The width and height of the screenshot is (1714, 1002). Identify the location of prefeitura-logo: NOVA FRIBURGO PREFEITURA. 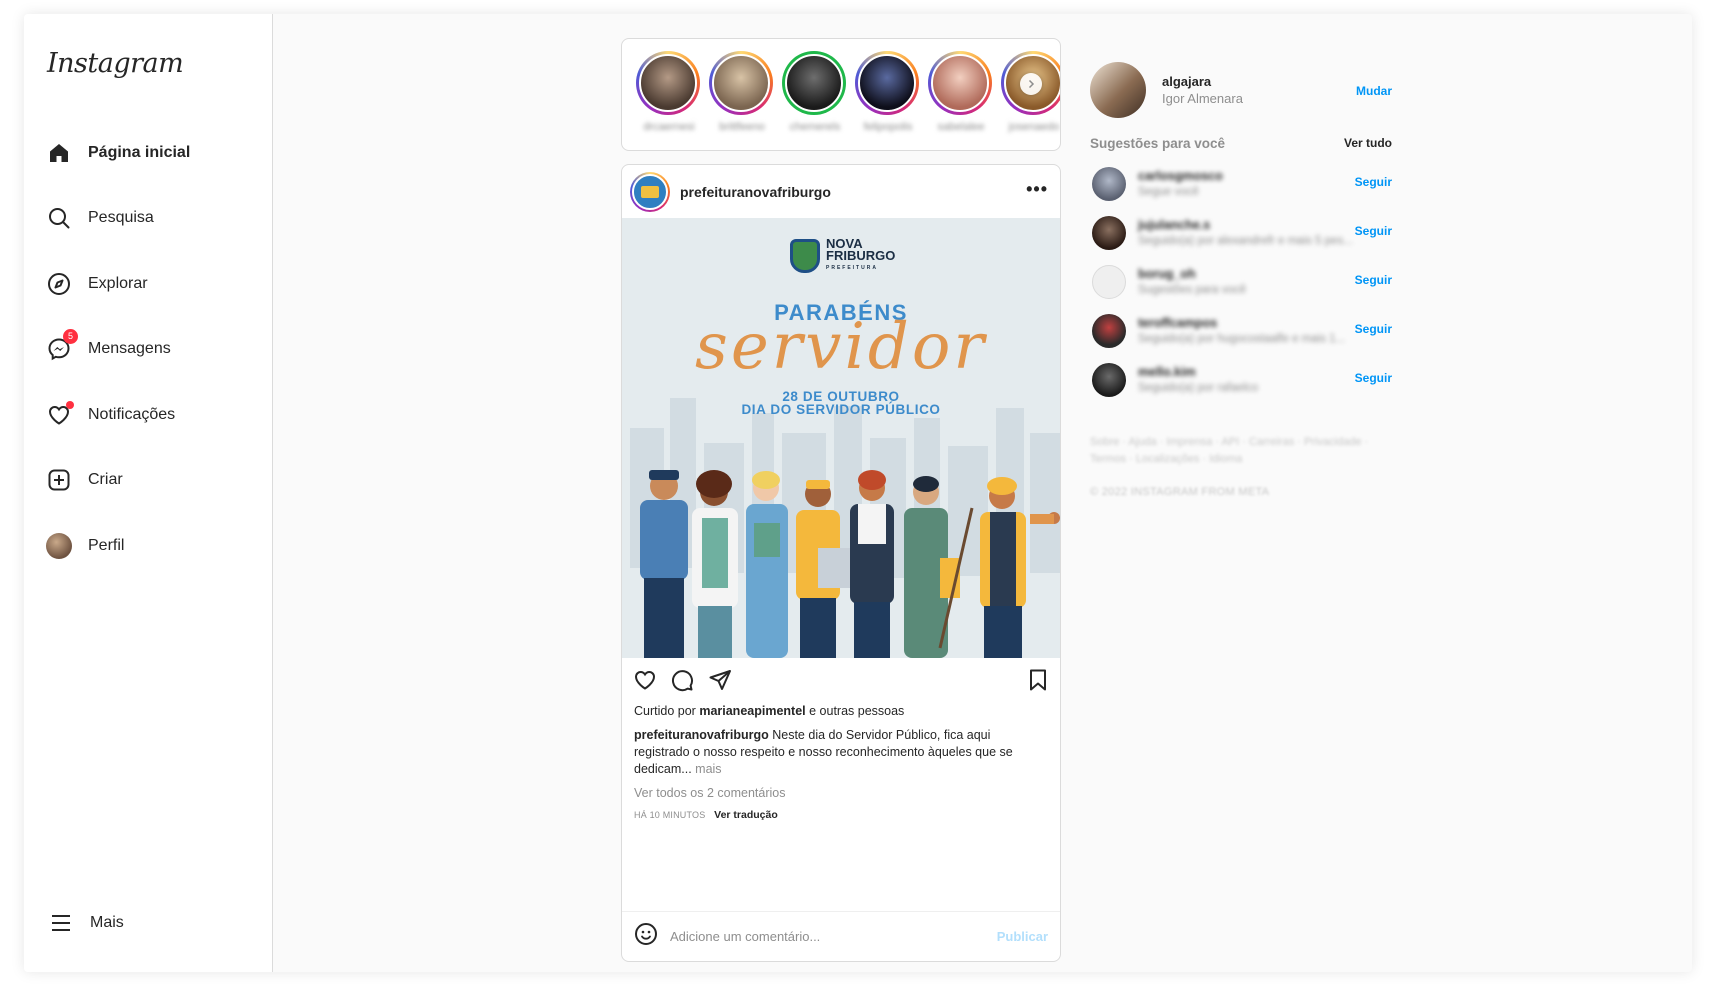
(843, 255).